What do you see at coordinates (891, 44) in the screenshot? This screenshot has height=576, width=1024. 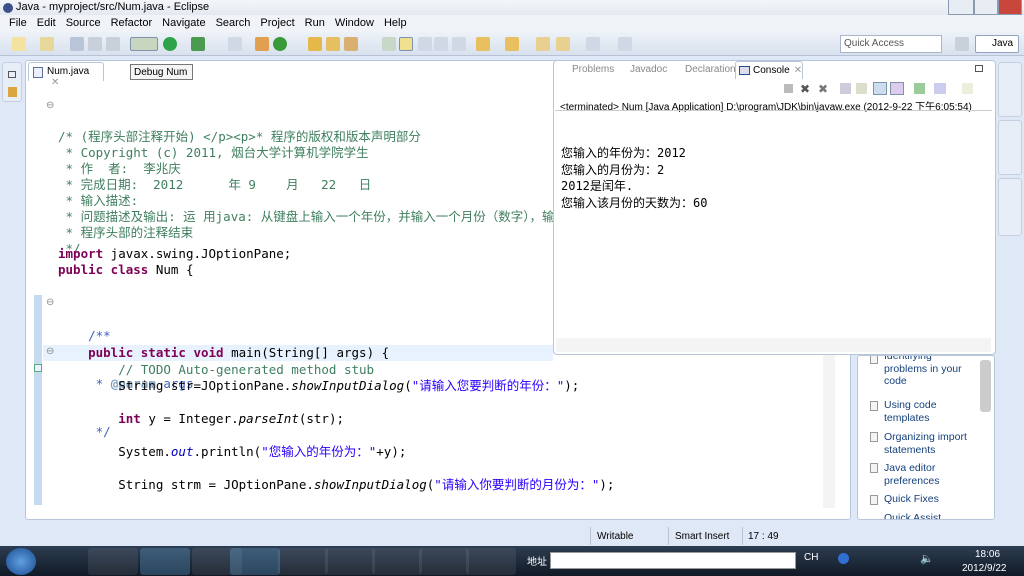 I see `quick-access-input: Quick Access` at bounding box center [891, 44].